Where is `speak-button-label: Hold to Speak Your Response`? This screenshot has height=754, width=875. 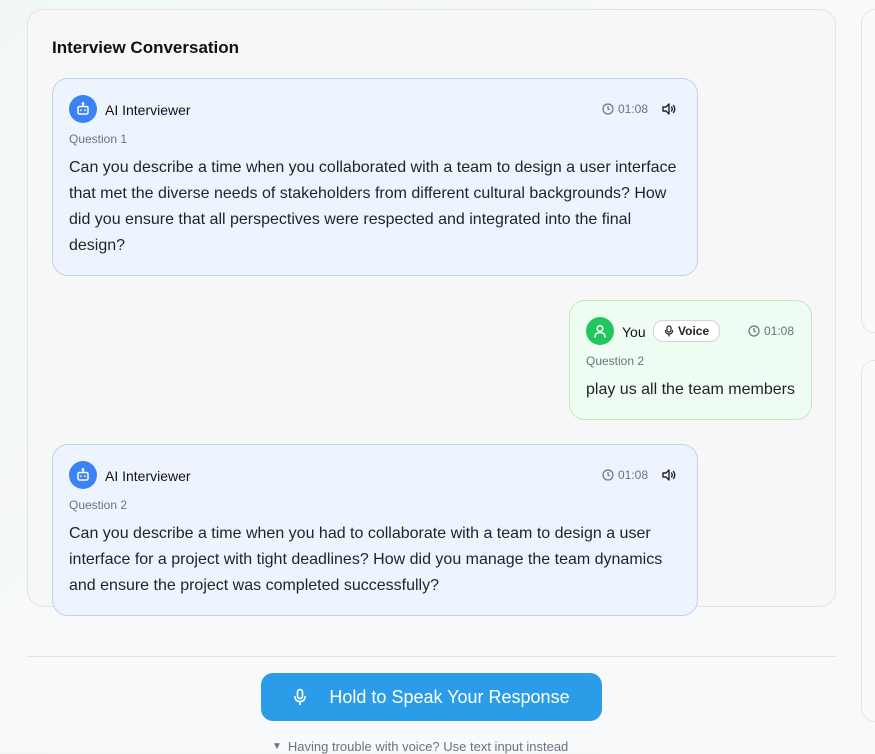
speak-button-label: Hold to Speak Your Response is located at coordinates (449, 696).